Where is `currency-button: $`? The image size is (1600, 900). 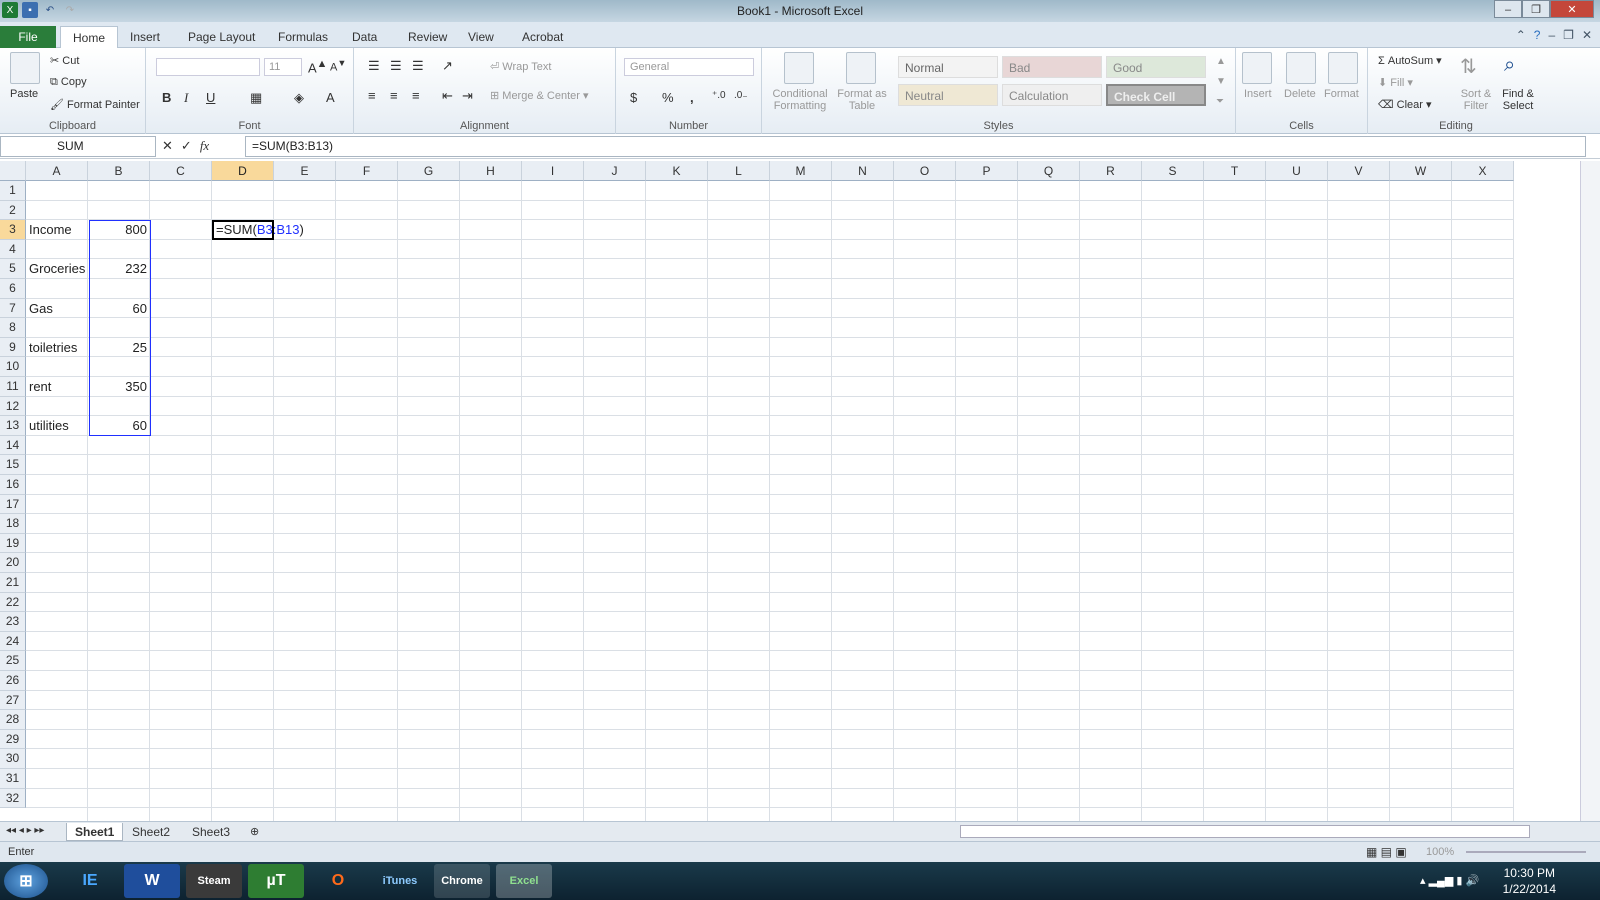
currency-button: $ is located at coordinates (633, 97).